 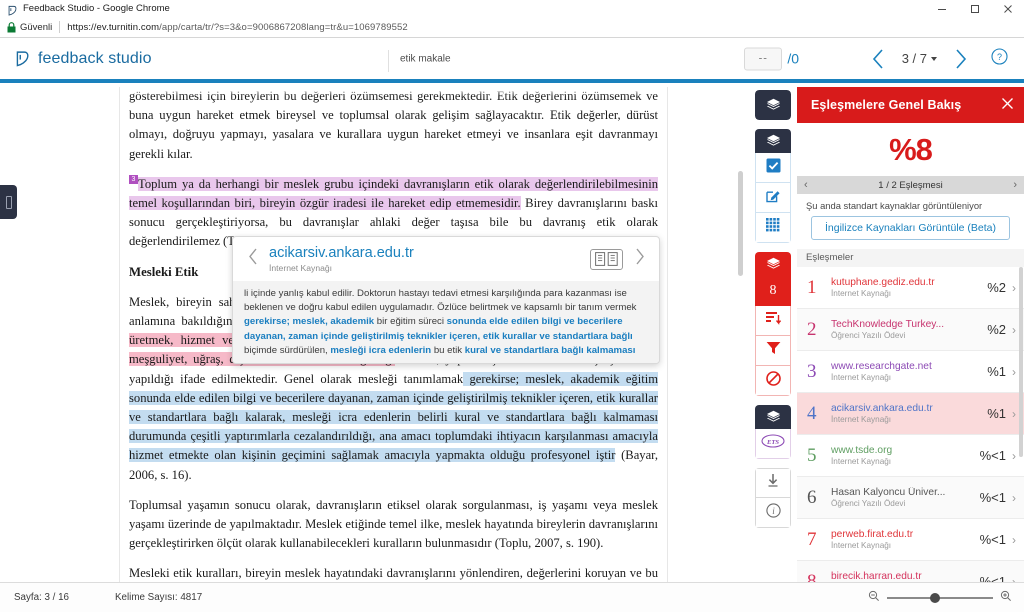 I want to click on match-list-item: 3 www.researchgate.net İnternet Kaynağı %1 ›, so click(x=910, y=372).